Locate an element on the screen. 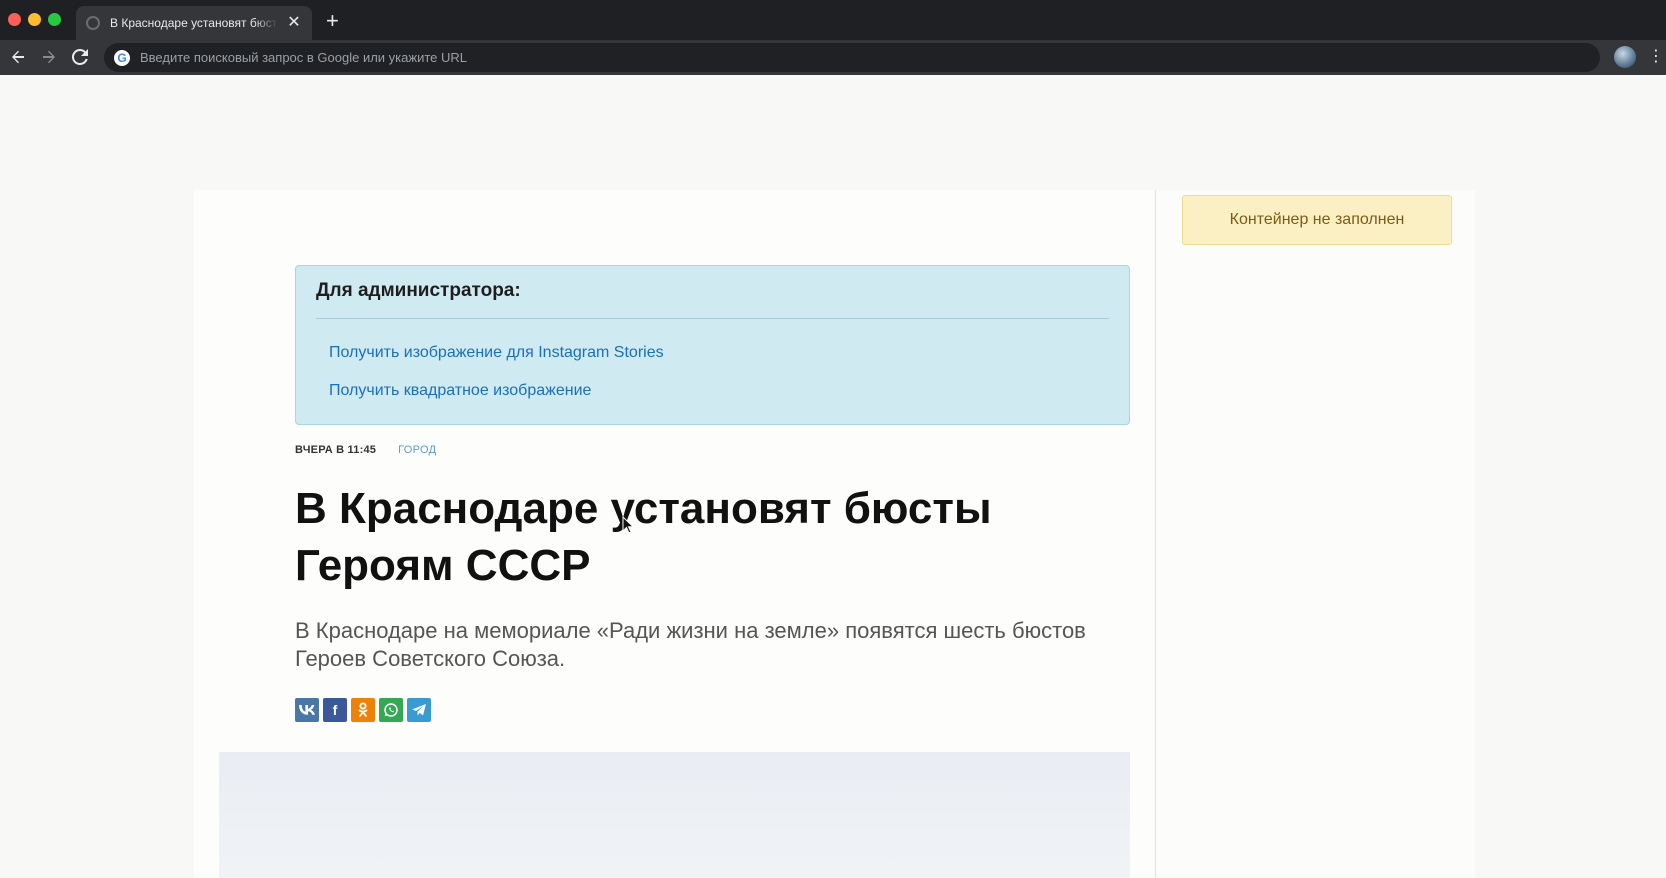 Image resolution: width=1666 pixels, height=878 pixels. admin-title: Для администратора: is located at coordinates (418, 290).